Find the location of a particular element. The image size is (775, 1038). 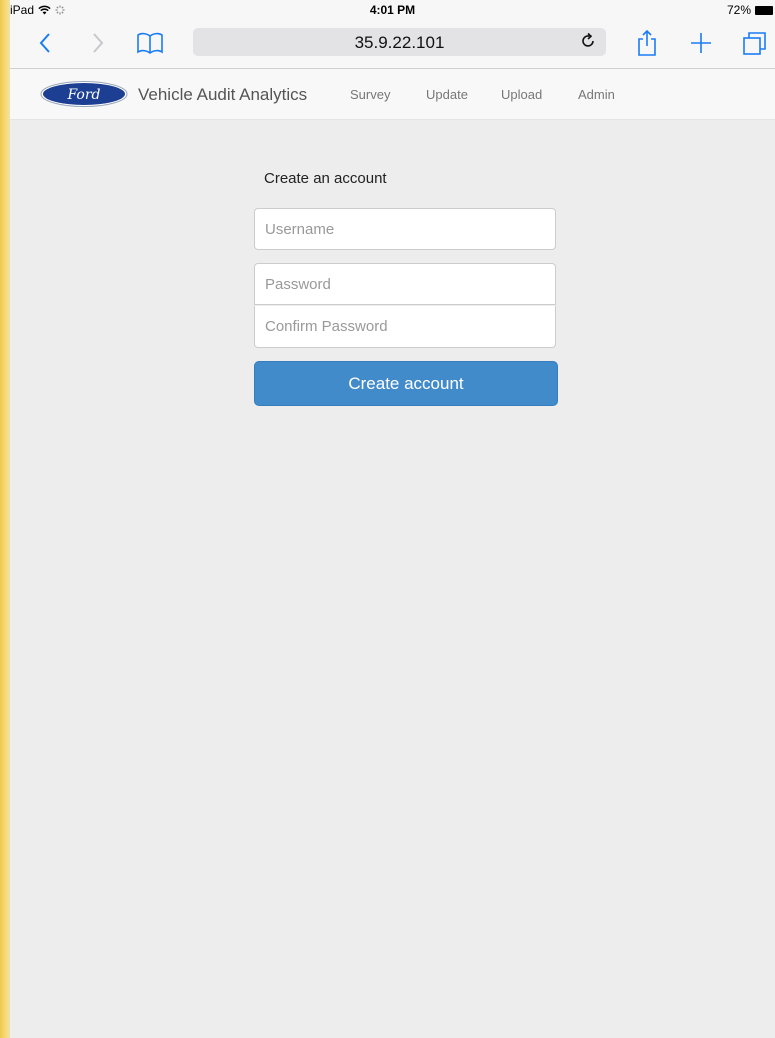

status-right: 72% is located at coordinates (750, 10).